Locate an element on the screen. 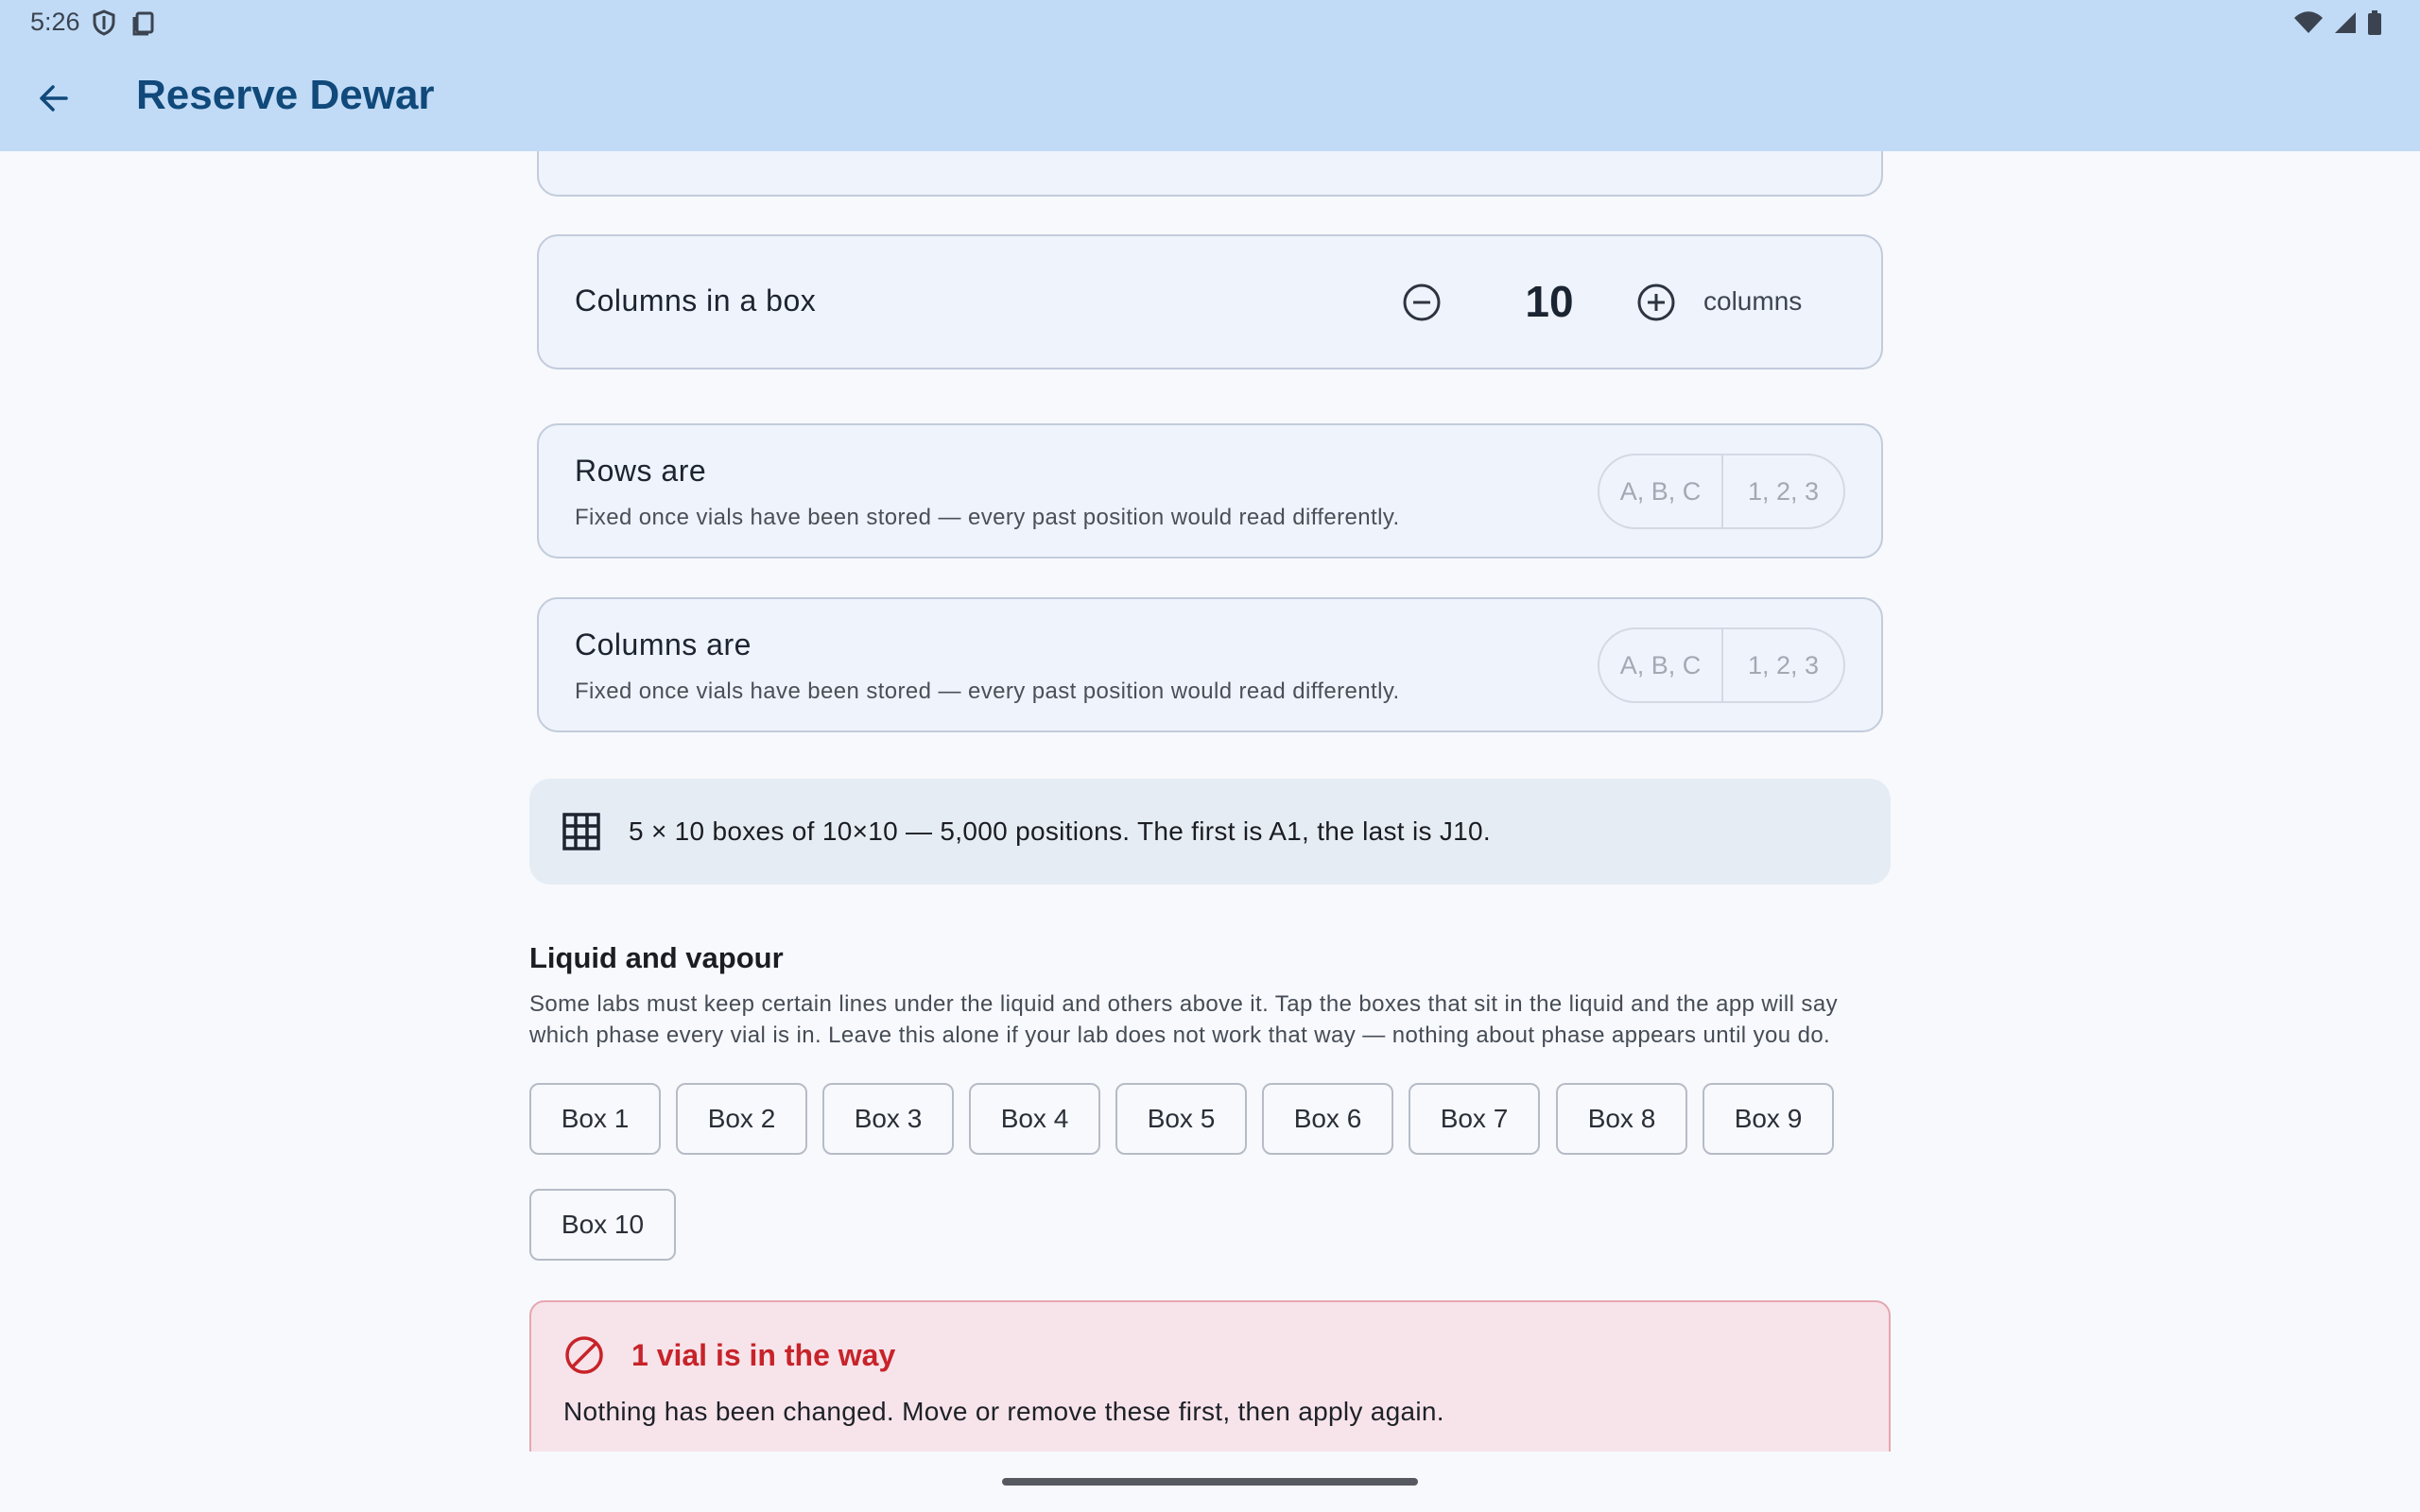 The image size is (2420, 1512). columns-unit: columns is located at coordinates (1753, 301).